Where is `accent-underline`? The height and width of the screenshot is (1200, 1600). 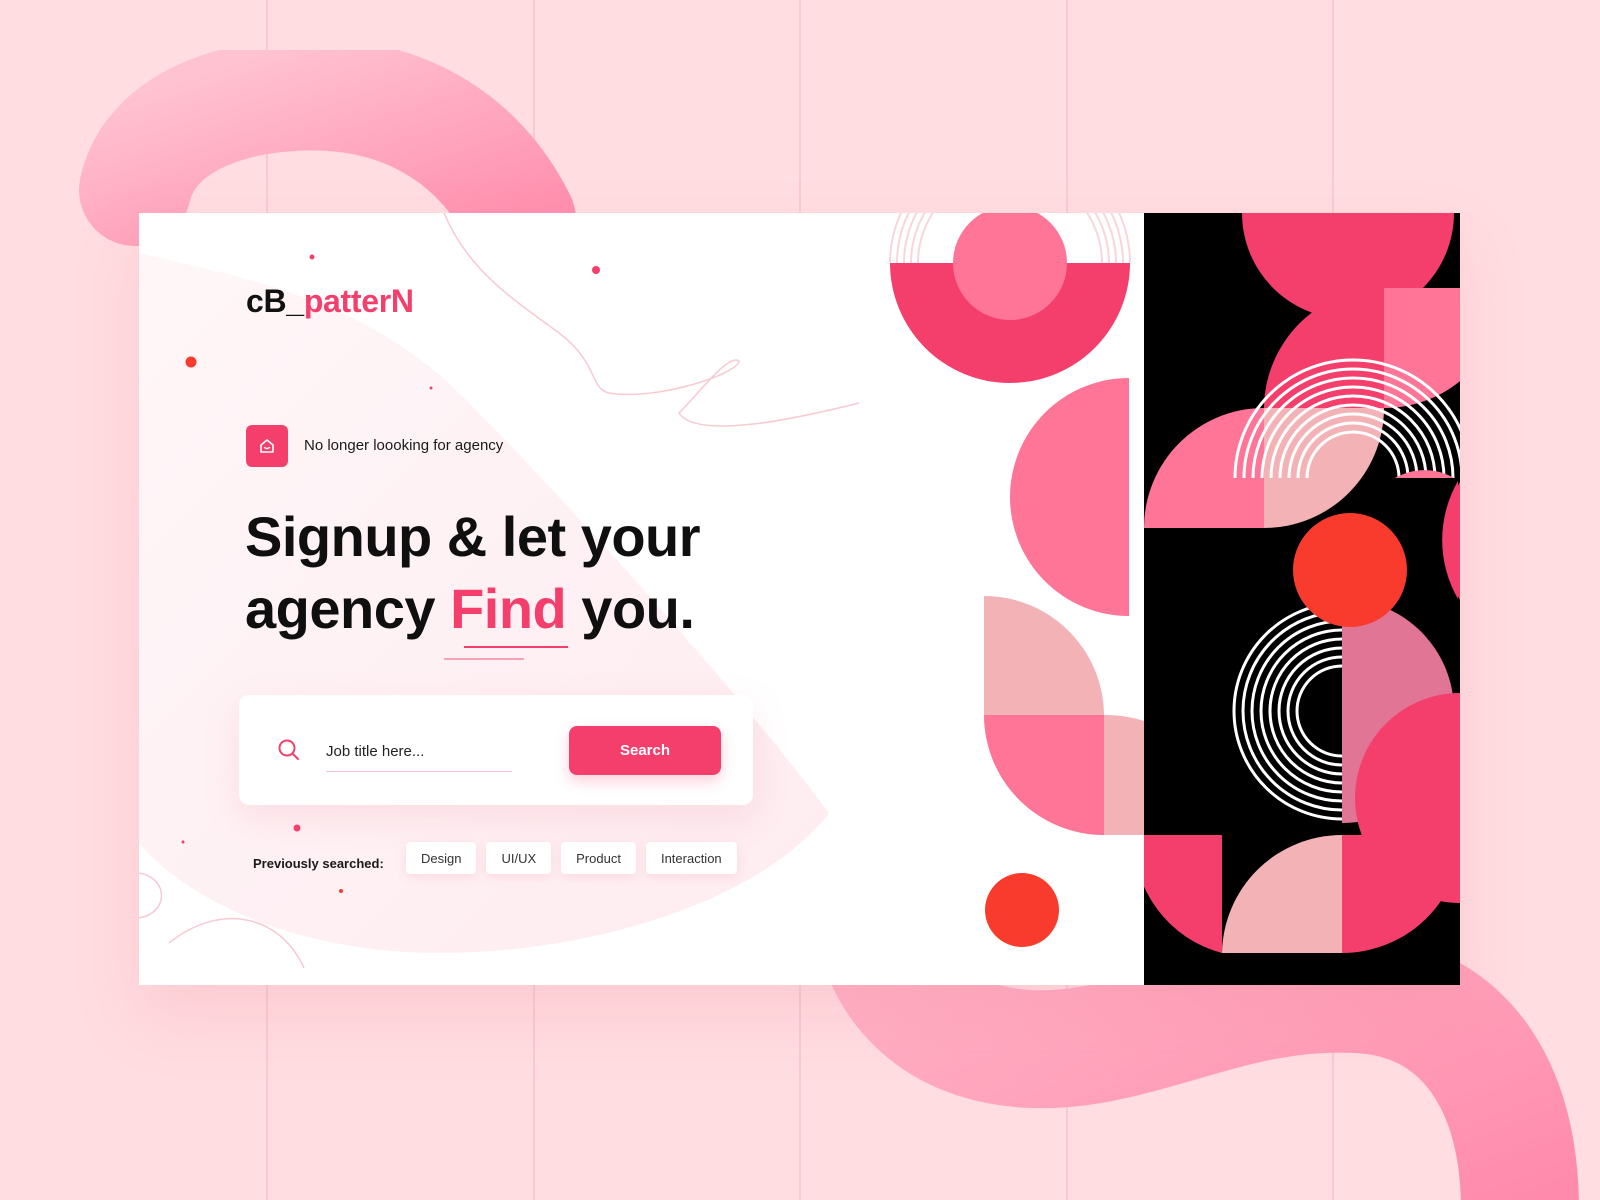 accent-underline is located at coordinates (516, 647).